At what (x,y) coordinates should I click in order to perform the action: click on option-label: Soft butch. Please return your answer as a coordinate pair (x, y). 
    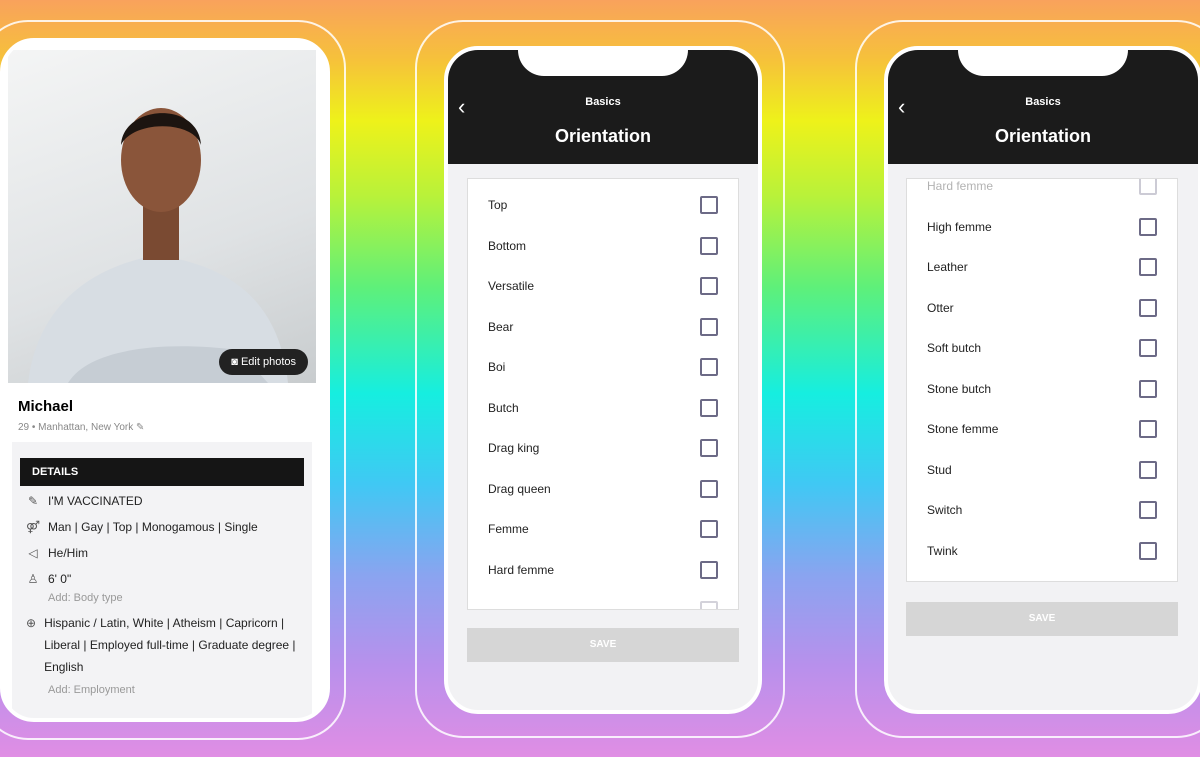
    Looking at the image, I should click on (954, 348).